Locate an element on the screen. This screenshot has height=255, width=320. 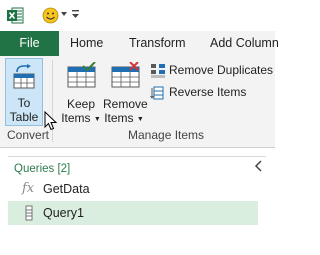
query-name: GetData is located at coordinates (66, 189).